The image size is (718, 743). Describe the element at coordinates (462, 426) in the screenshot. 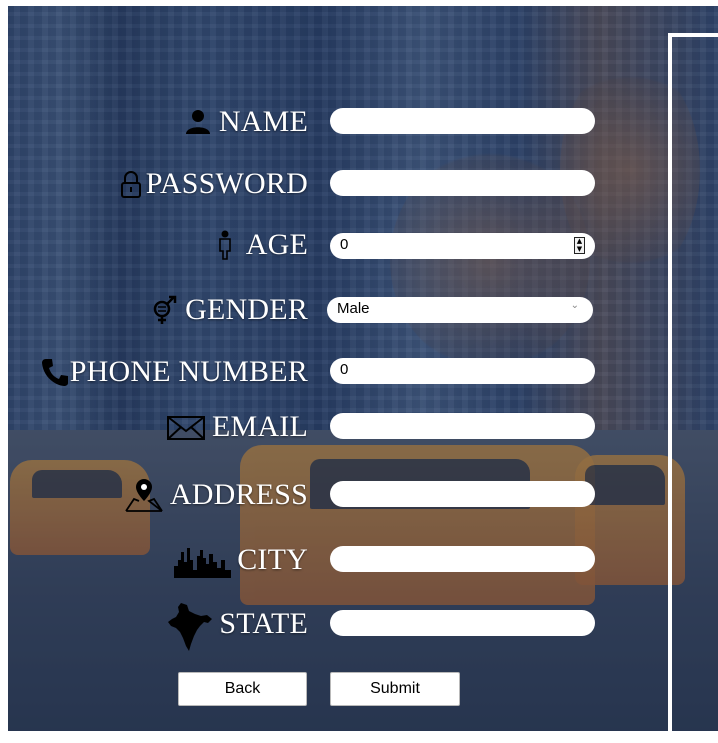

I see `email-input` at that location.